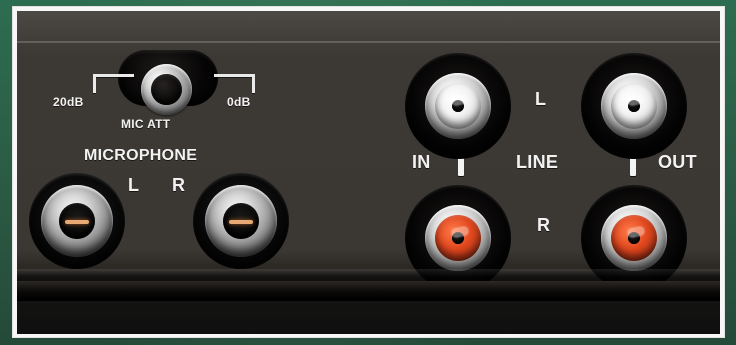  I want to click on microphone-right-label: R, so click(179, 185).